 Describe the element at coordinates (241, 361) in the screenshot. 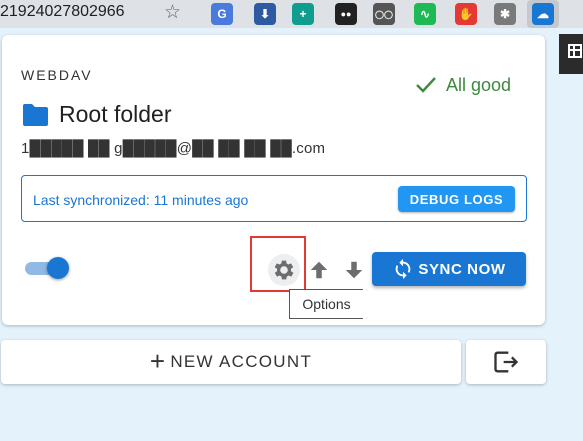

I see `new-account-label: NEW ACCOUNT` at that location.